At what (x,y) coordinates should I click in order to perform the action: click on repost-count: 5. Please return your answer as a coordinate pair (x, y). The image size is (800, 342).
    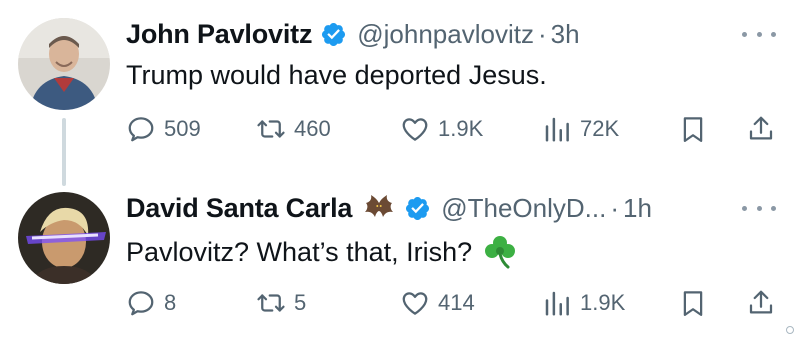
    Looking at the image, I should click on (300, 302).